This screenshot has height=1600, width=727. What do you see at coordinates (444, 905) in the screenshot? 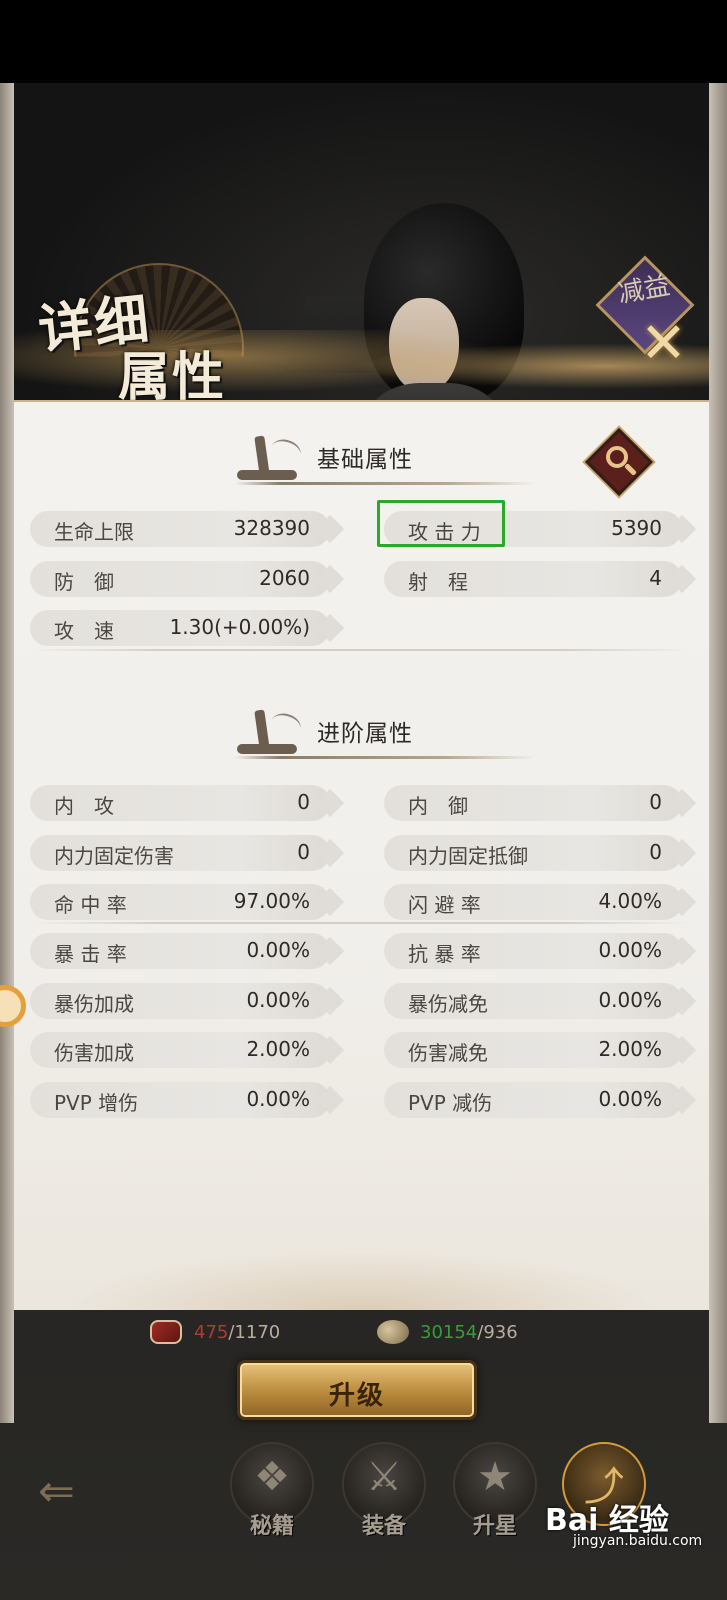
I see `stat-name: 闪 避 率` at bounding box center [444, 905].